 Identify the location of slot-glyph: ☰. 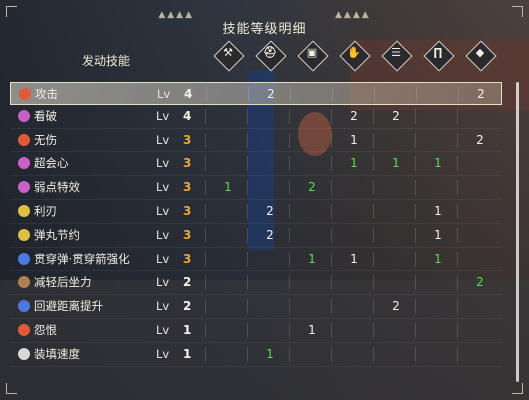
(396, 52).